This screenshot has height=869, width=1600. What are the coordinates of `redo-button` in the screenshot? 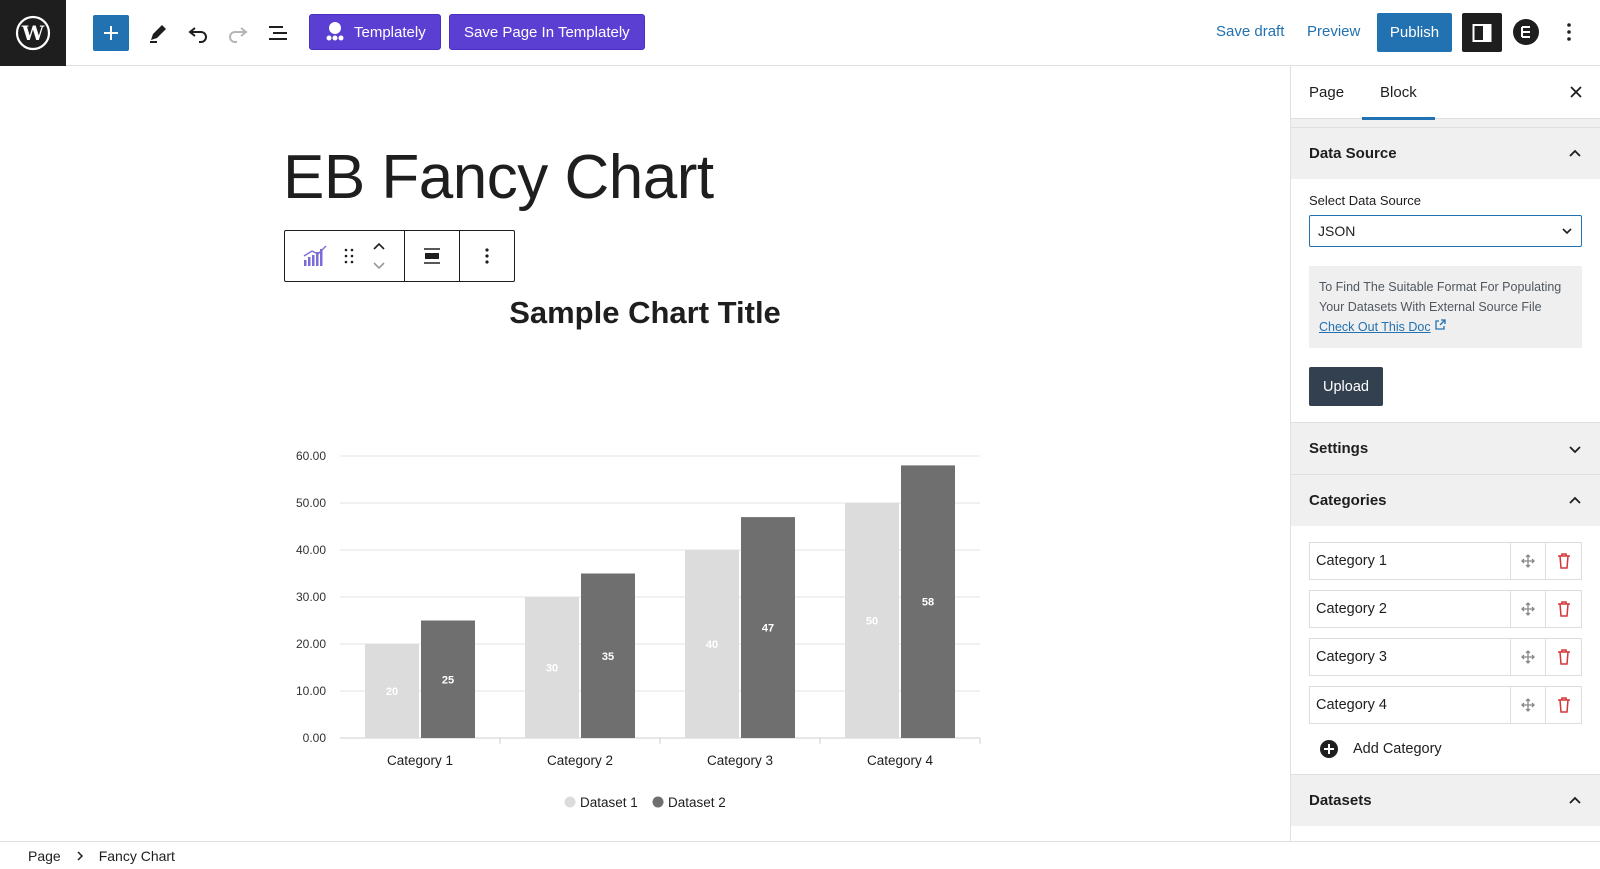 It's located at (238, 33).